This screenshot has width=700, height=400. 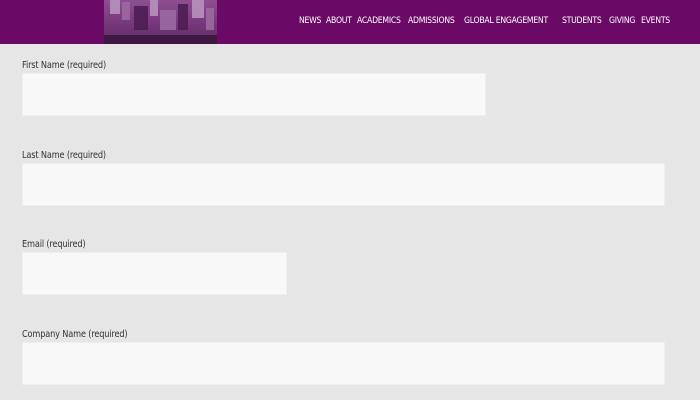 I want to click on campus-photo, so click(x=160, y=22).